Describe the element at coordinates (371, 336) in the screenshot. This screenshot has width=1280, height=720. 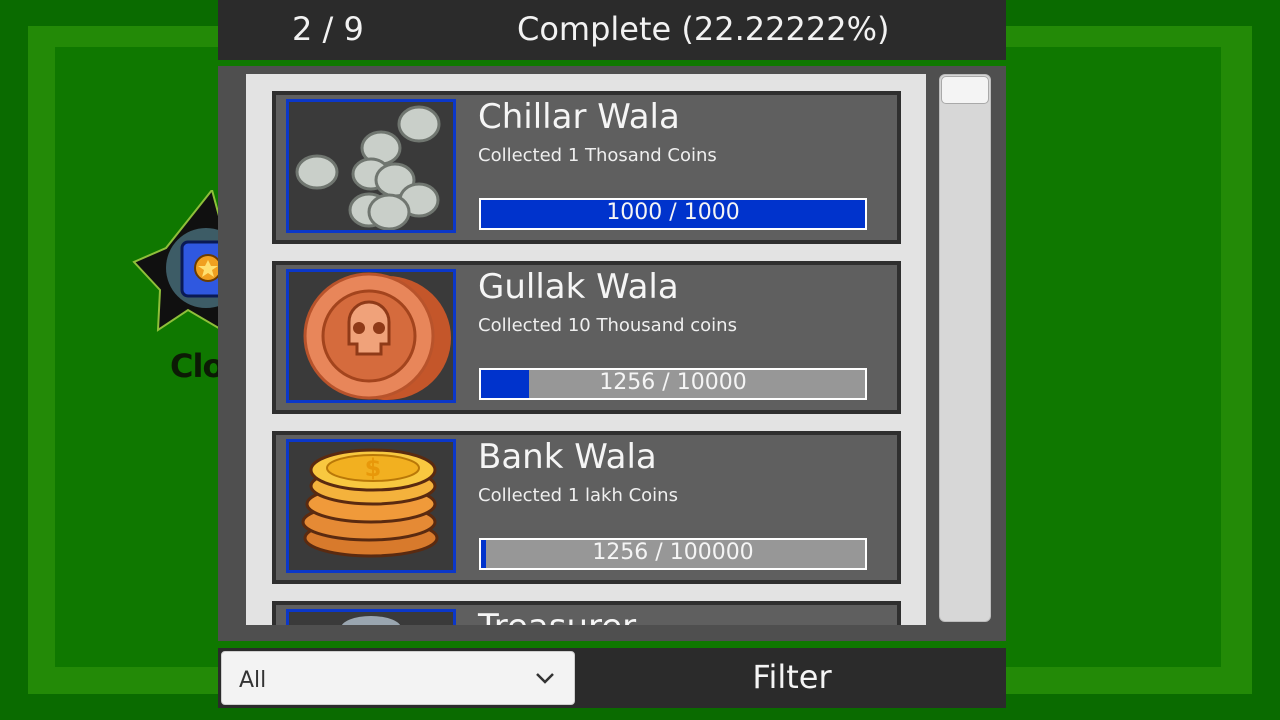
I see `skull-coin-icon` at that location.